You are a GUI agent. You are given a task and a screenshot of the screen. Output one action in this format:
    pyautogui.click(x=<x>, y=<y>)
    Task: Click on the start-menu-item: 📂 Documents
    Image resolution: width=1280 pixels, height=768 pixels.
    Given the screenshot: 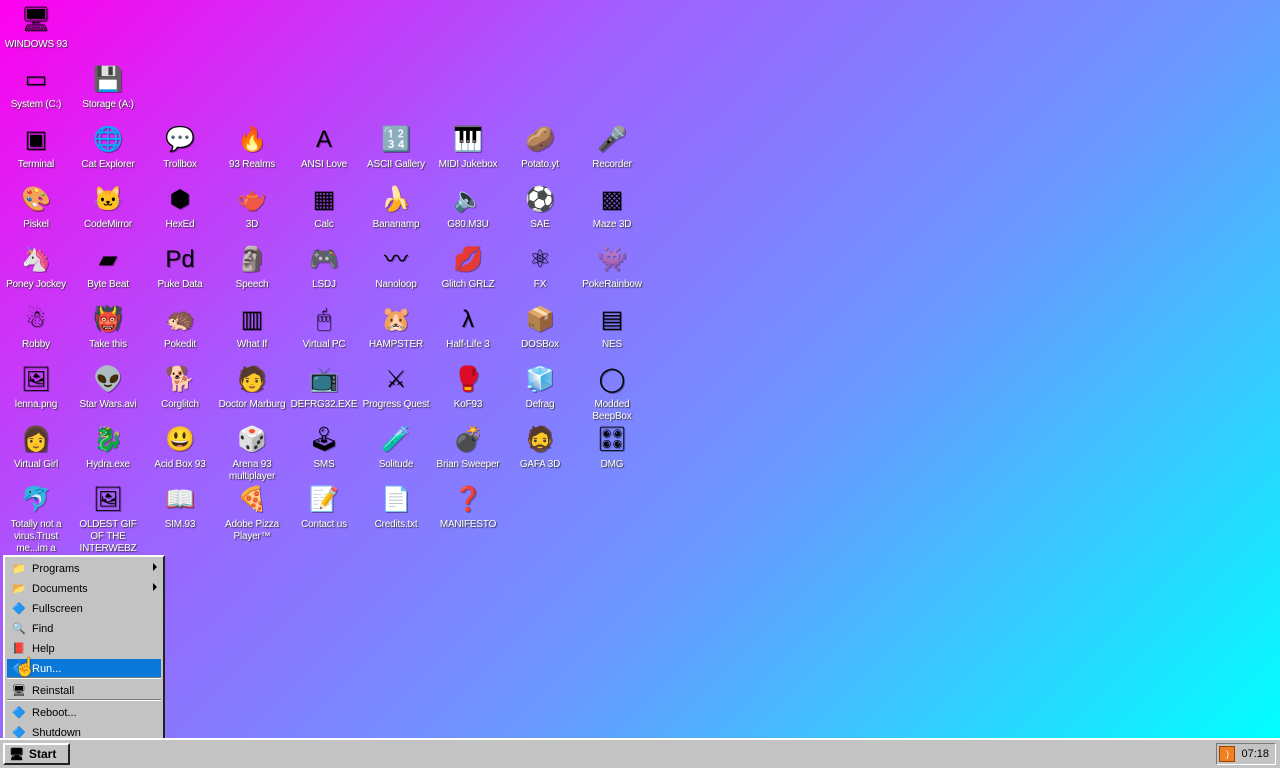 What is the action you would take?
    pyautogui.click(x=84, y=589)
    